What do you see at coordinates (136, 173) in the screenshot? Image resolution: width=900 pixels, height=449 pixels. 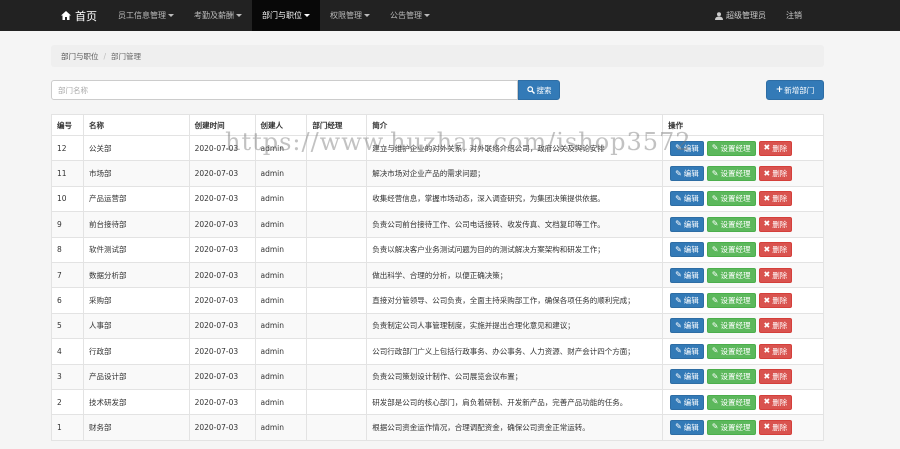 I see `cell-name: 市场部` at bounding box center [136, 173].